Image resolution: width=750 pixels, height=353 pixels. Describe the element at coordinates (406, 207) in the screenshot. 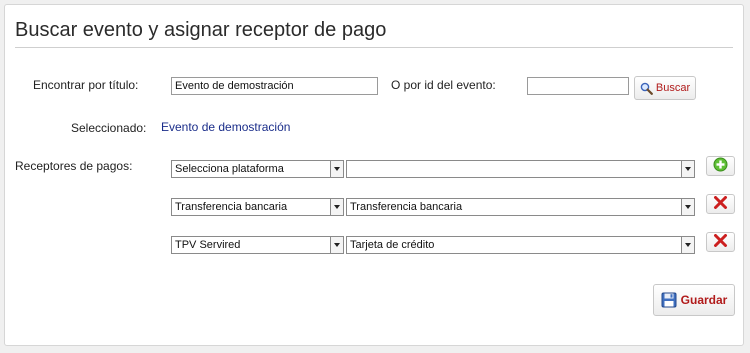

I see `method-select-value: Transferencia bancaria` at that location.